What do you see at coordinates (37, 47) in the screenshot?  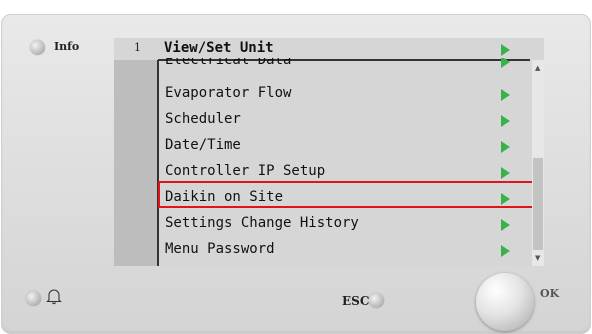 I see `info-led-button` at bounding box center [37, 47].